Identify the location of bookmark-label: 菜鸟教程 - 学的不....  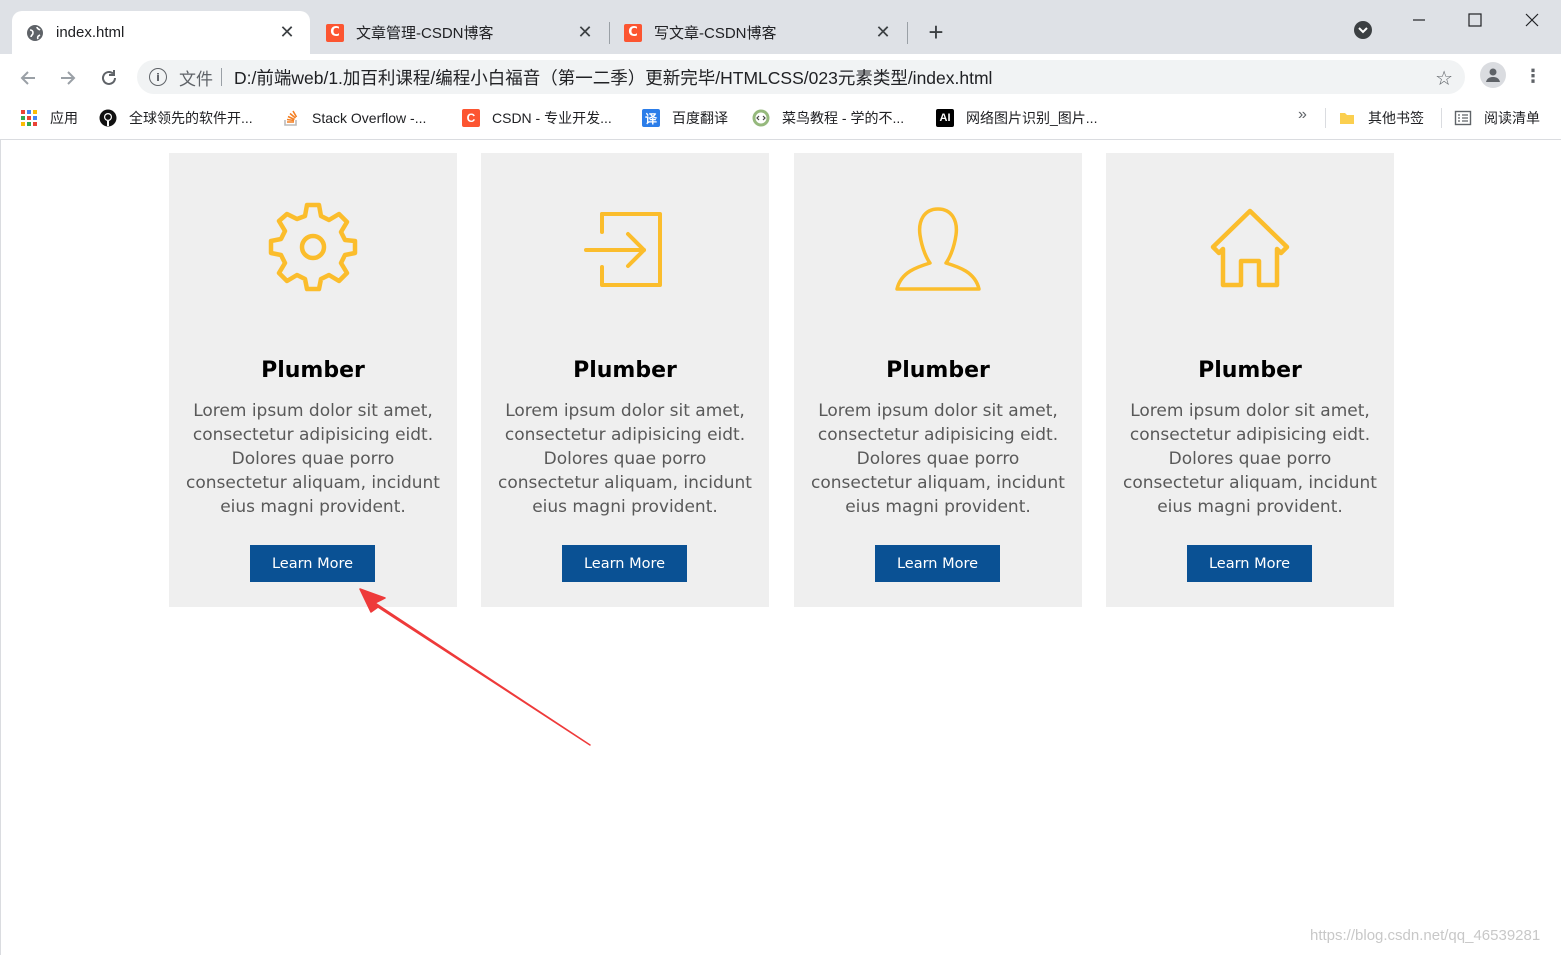
(843, 118).